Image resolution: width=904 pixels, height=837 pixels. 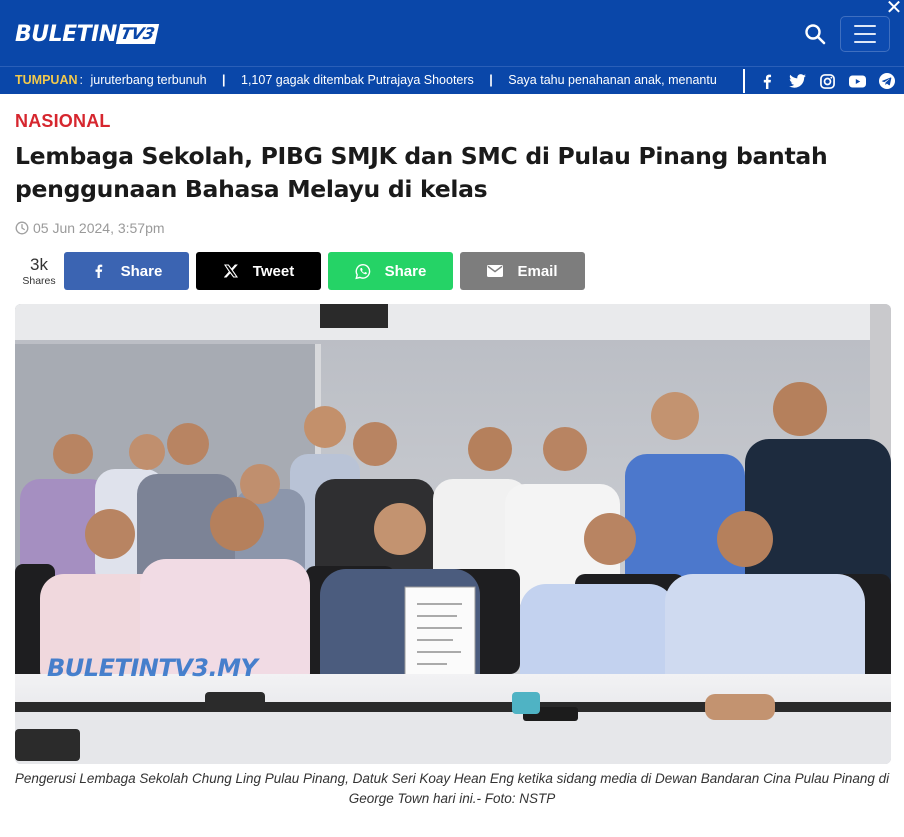 What do you see at coordinates (797, 81) in the screenshot?
I see `twitter-icon` at bounding box center [797, 81].